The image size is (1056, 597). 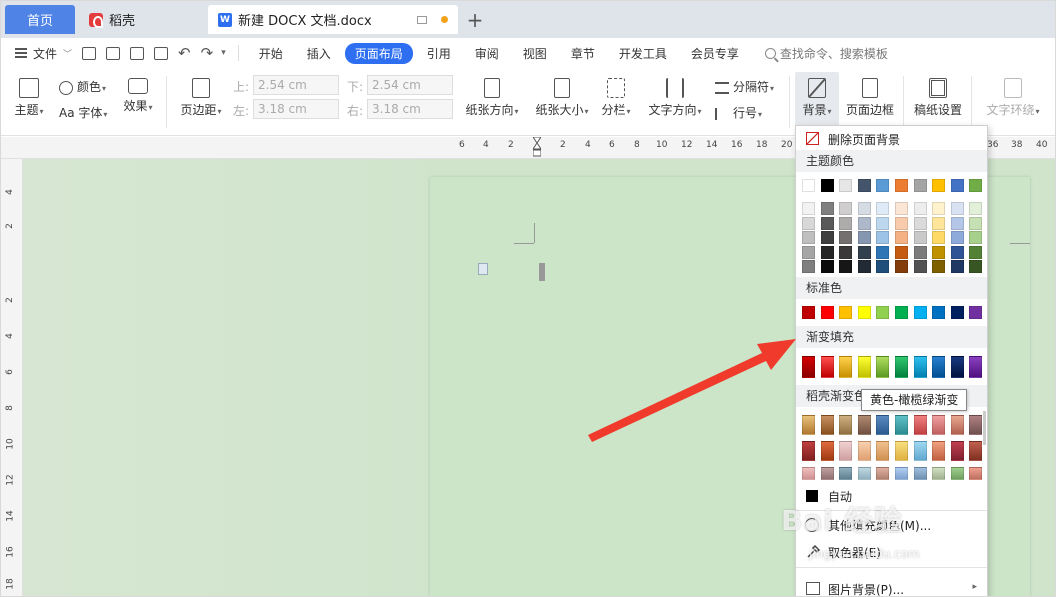 I want to click on paper-size-button: 纸张大小▾, so click(x=562, y=98).